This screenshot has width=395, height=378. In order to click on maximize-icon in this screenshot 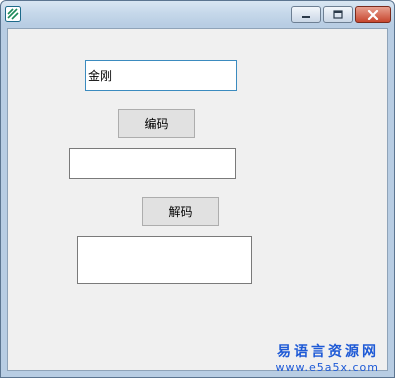, I will do `click(338, 14)`.